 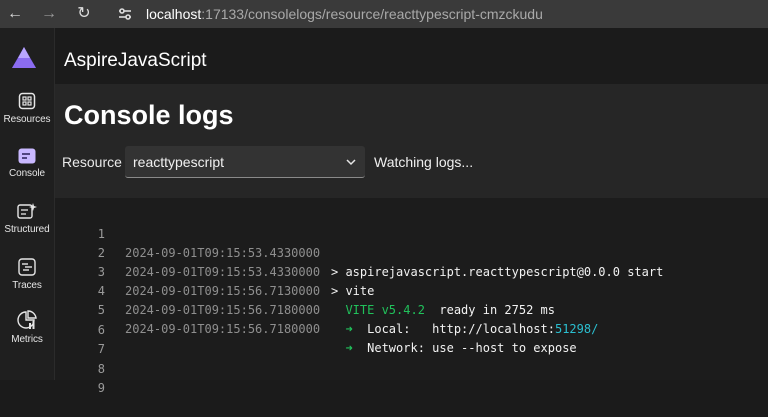 What do you see at coordinates (453, 329) in the screenshot?
I see `local-text: Local: http://localhost:` at bounding box center [453, 329].